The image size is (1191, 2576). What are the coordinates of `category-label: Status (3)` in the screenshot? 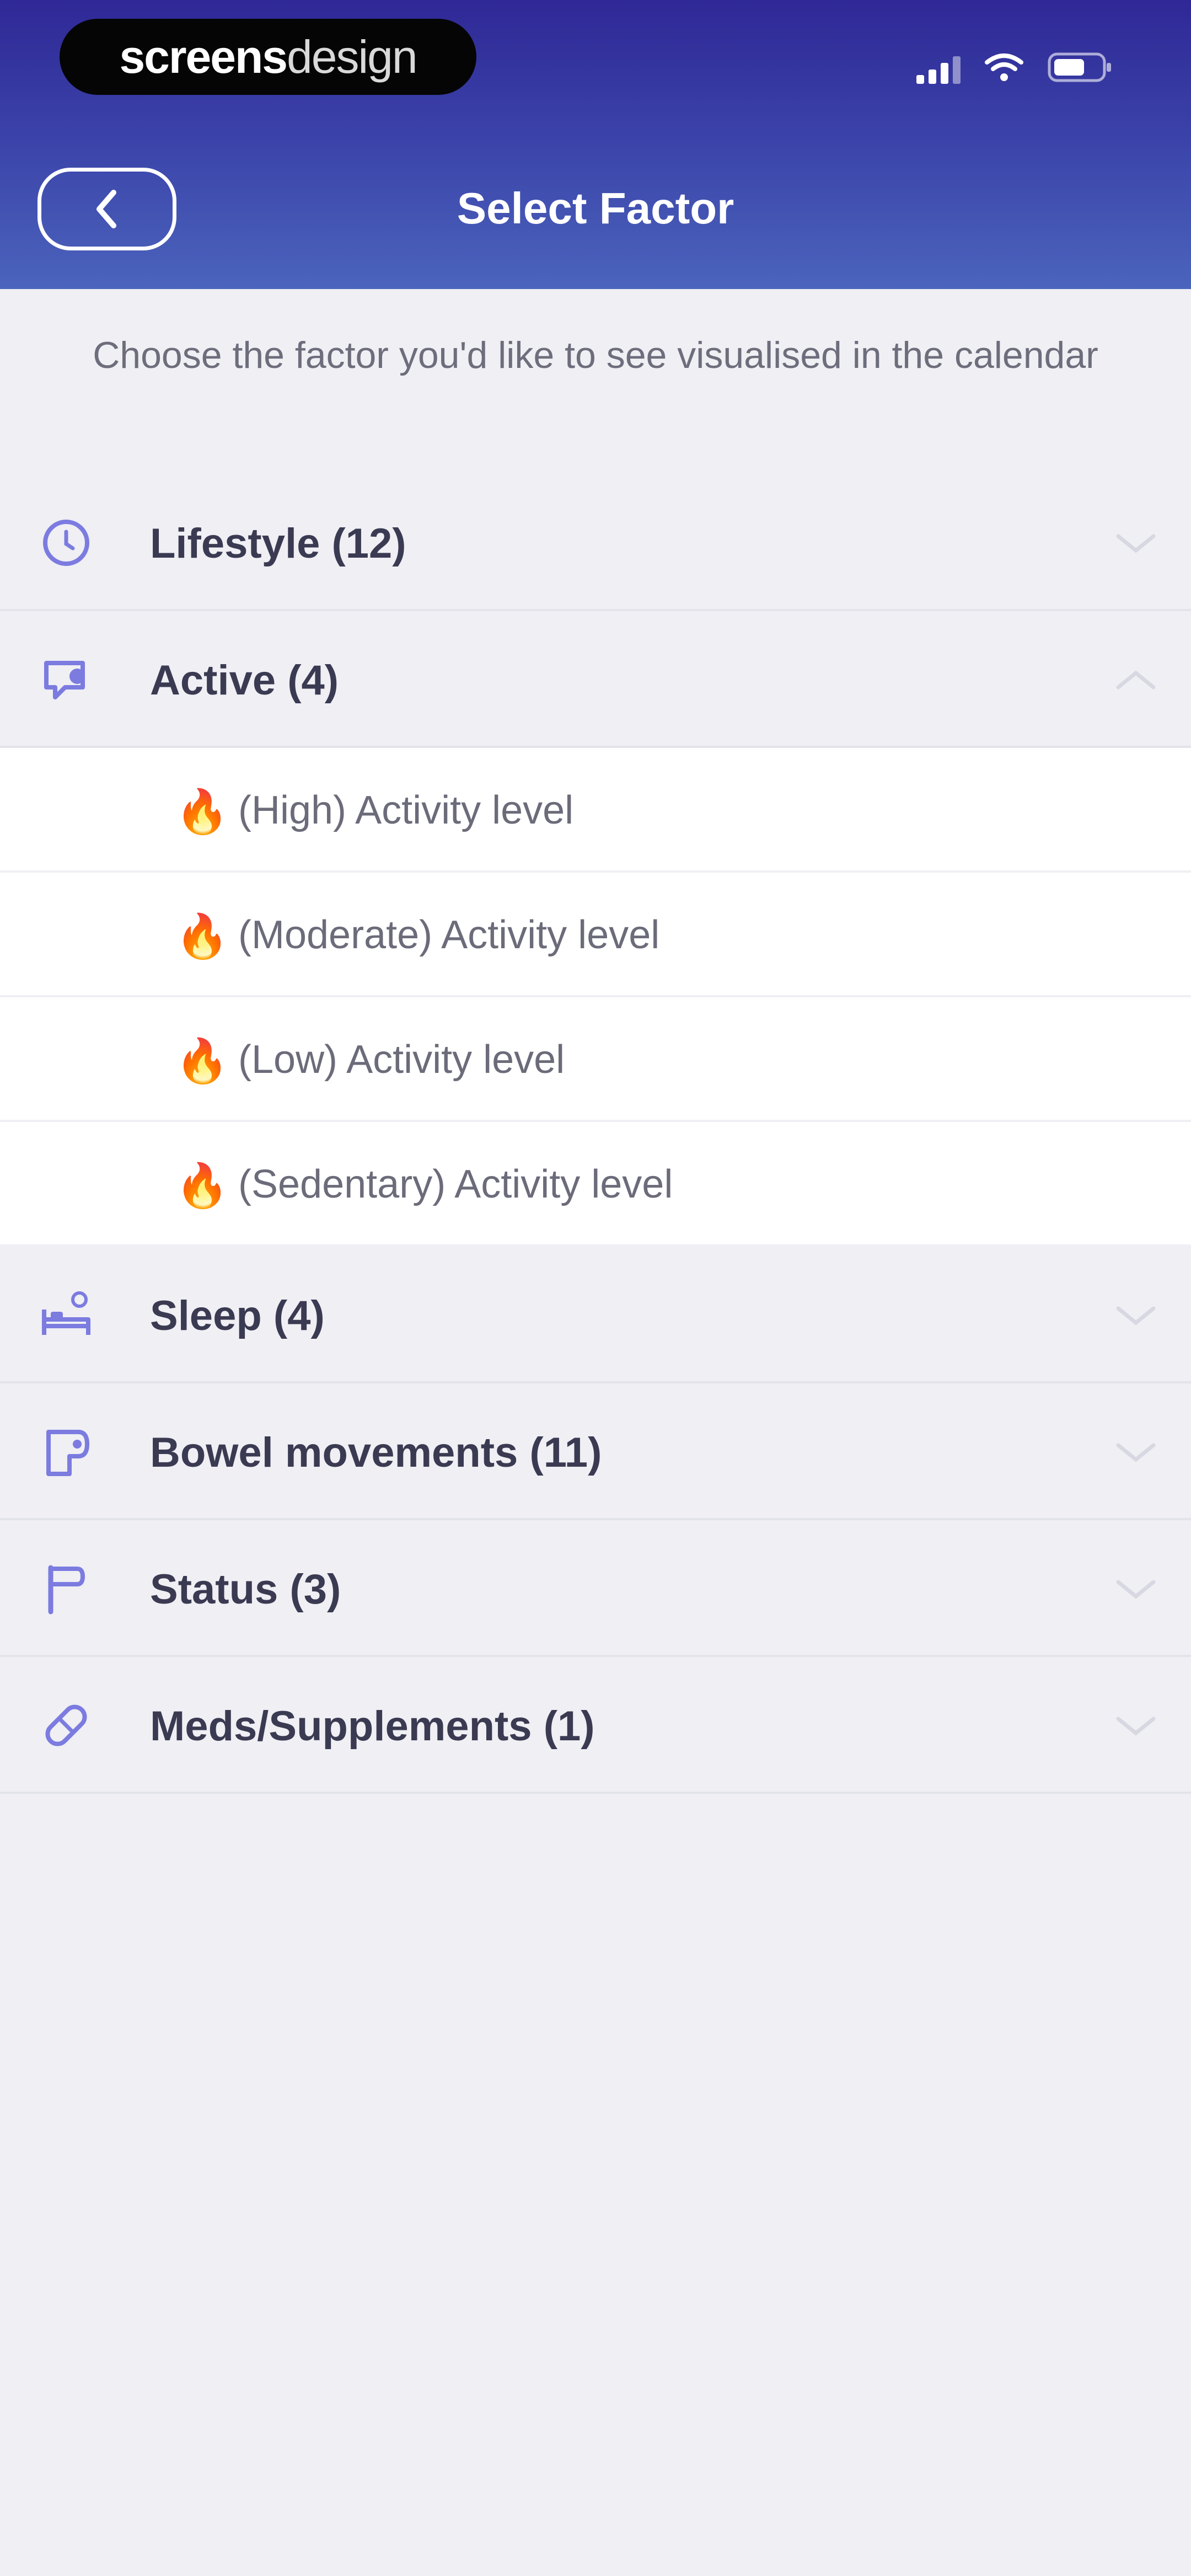 It's located at (245, 1589).